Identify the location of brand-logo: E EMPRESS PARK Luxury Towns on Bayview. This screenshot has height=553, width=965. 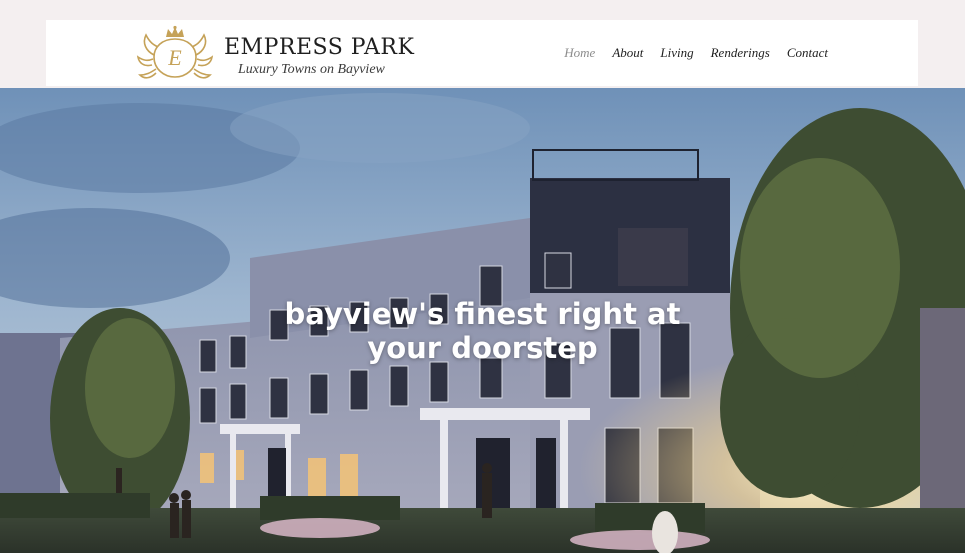
(275, 54).